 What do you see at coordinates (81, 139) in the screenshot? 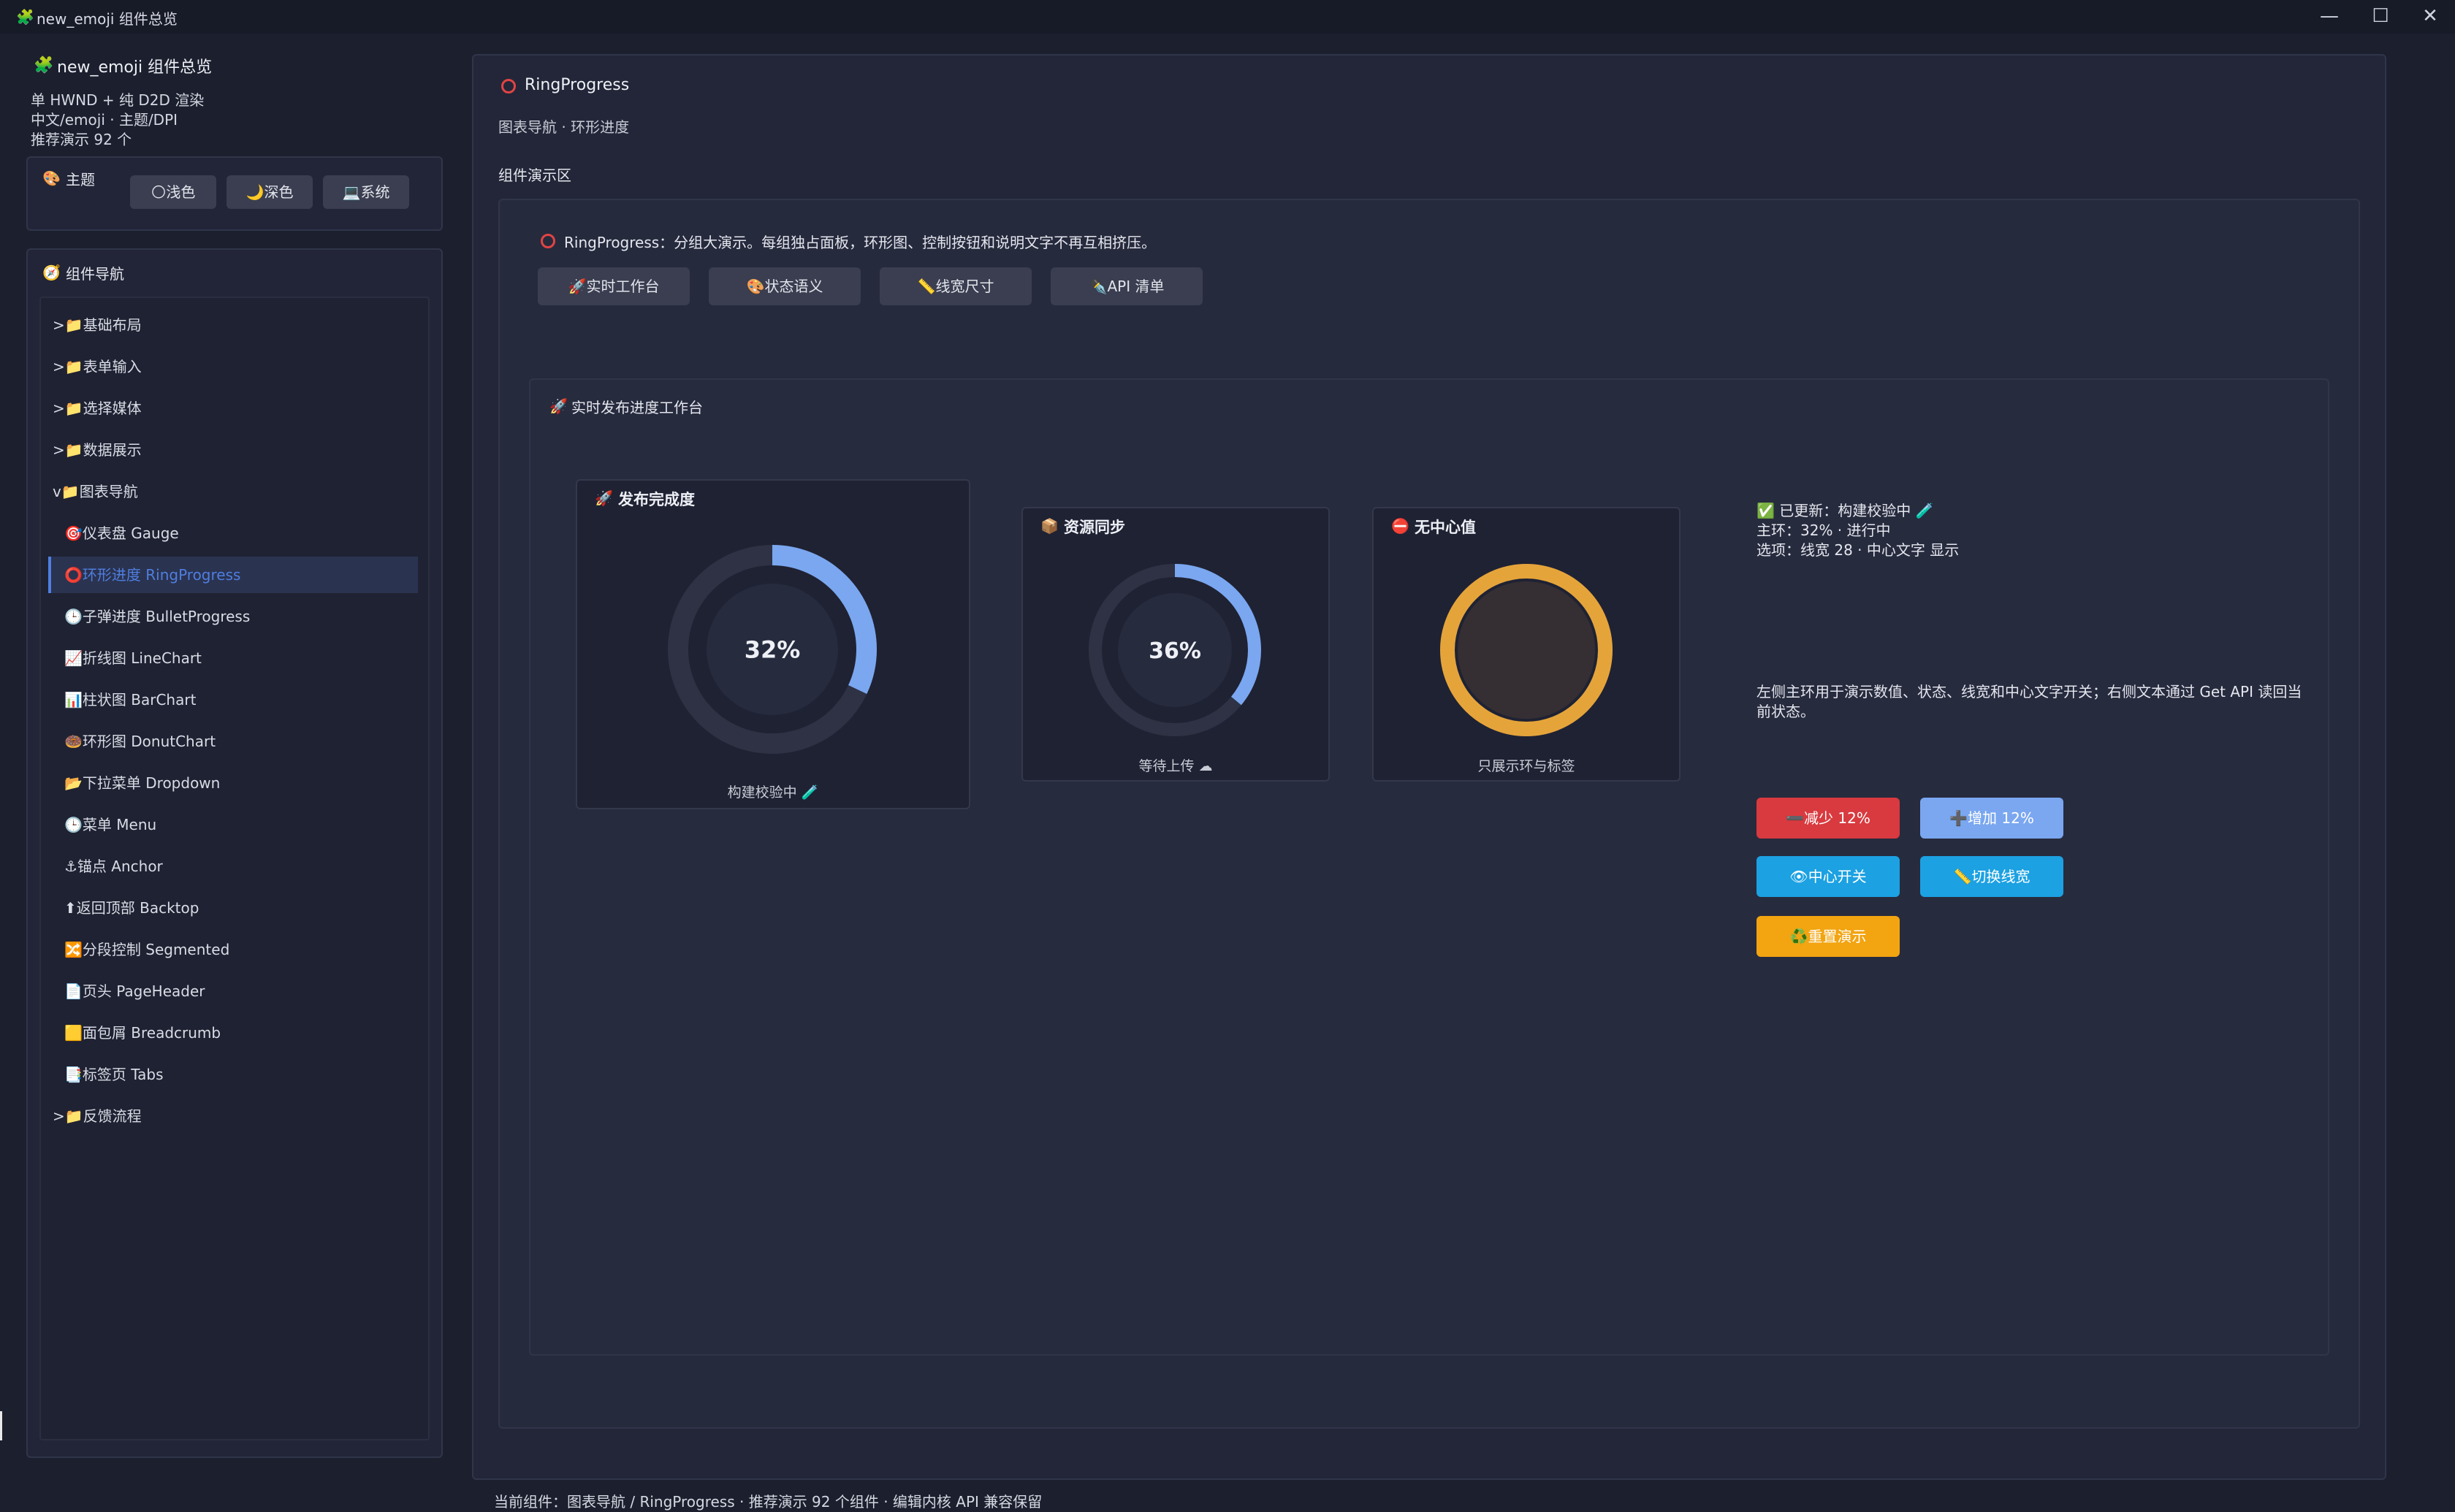
I see `desc-line: 推荐演示 92 个` at bounding box center [81, 139].